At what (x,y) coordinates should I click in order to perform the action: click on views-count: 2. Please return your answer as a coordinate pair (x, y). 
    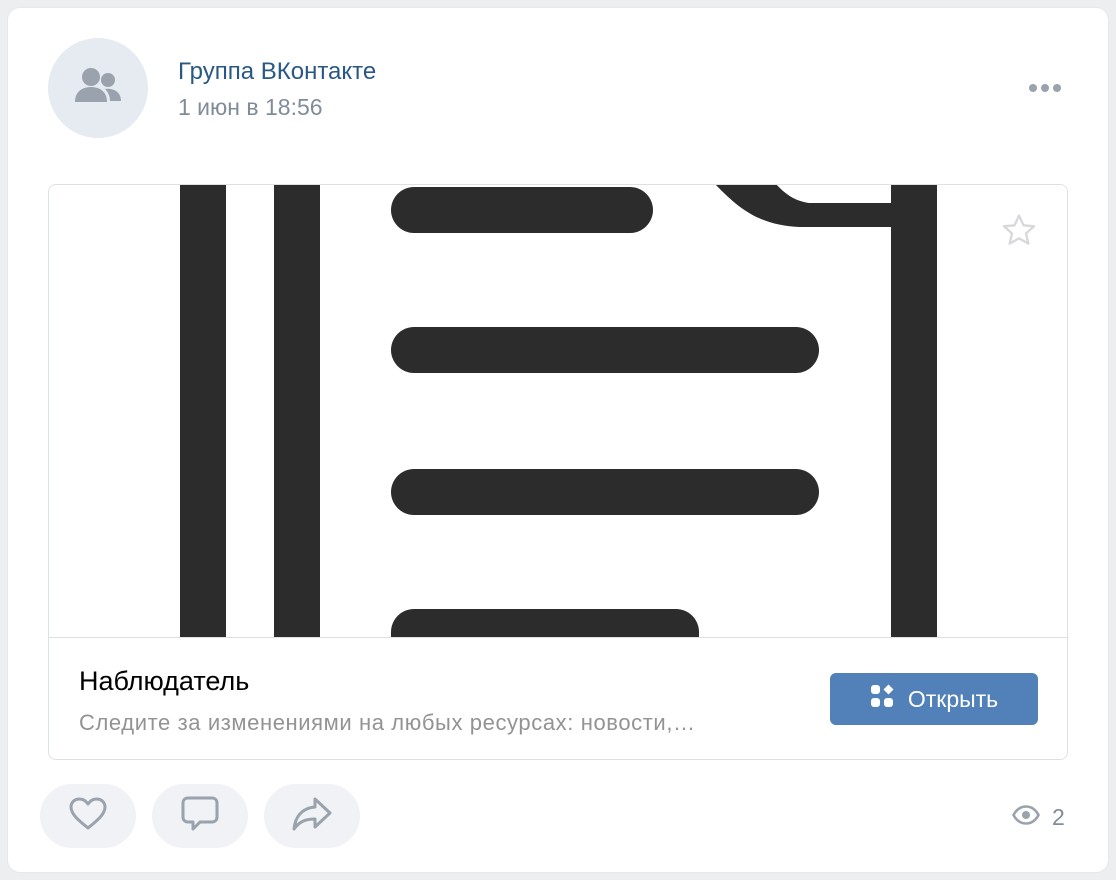
    Looking at the image, I should click on (1058, 816).